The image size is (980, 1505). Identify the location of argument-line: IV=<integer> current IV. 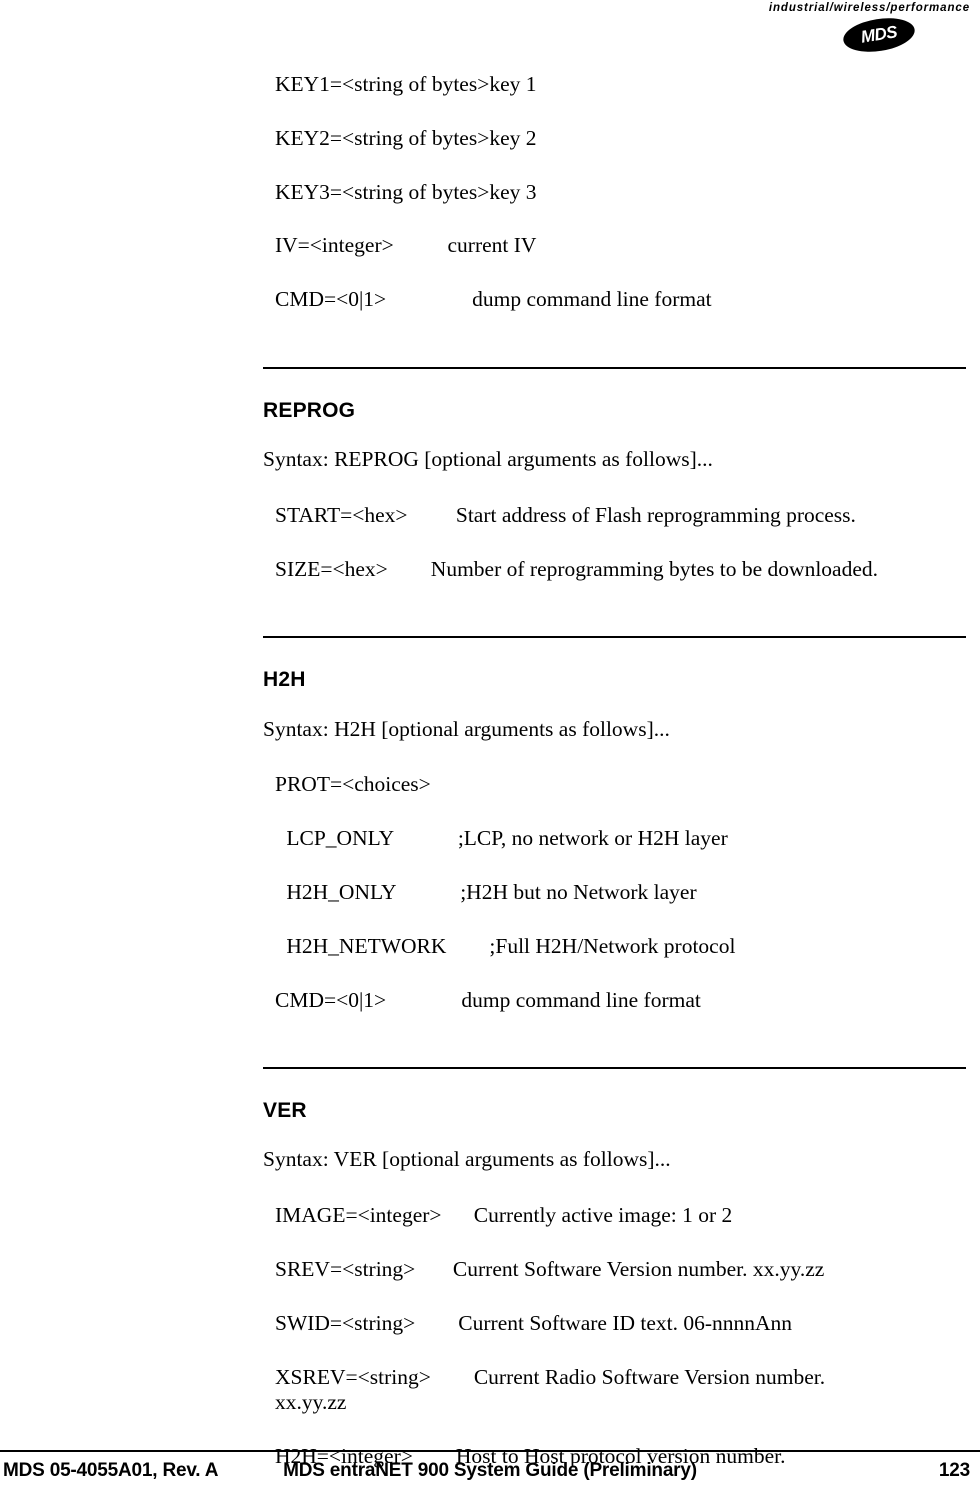
(406, 245).